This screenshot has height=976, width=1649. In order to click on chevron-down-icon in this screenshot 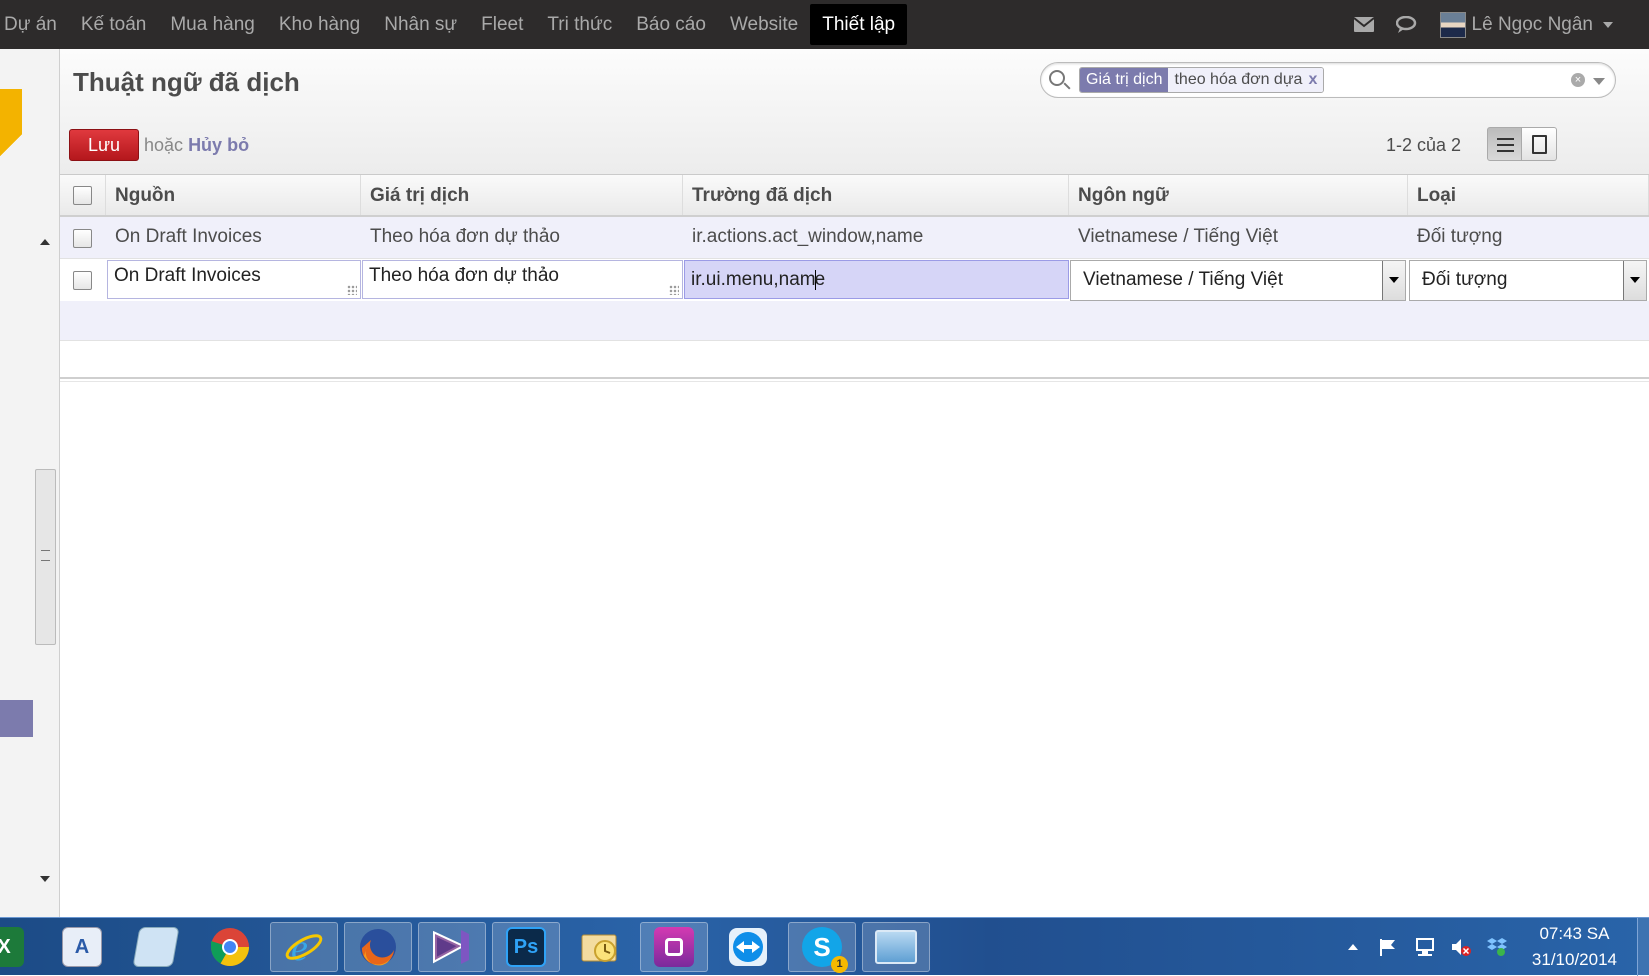, I will do `click(1608, 24)`.